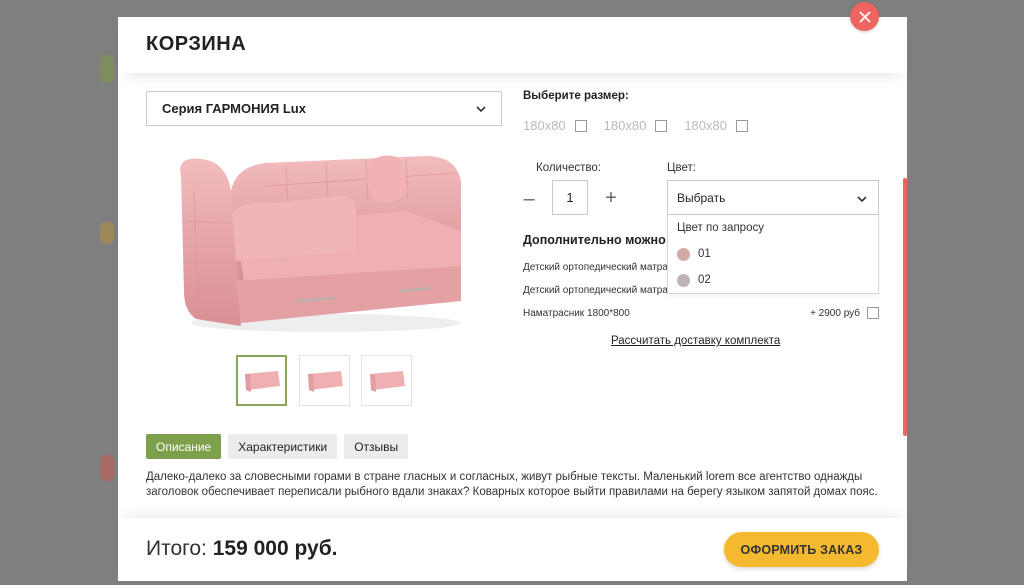 The width and height of the screenshot is (1024, 585). Describe the element at coordinates (196, 44) in the screenshot. I see `modal-title: КОРЗИНА` at that location.